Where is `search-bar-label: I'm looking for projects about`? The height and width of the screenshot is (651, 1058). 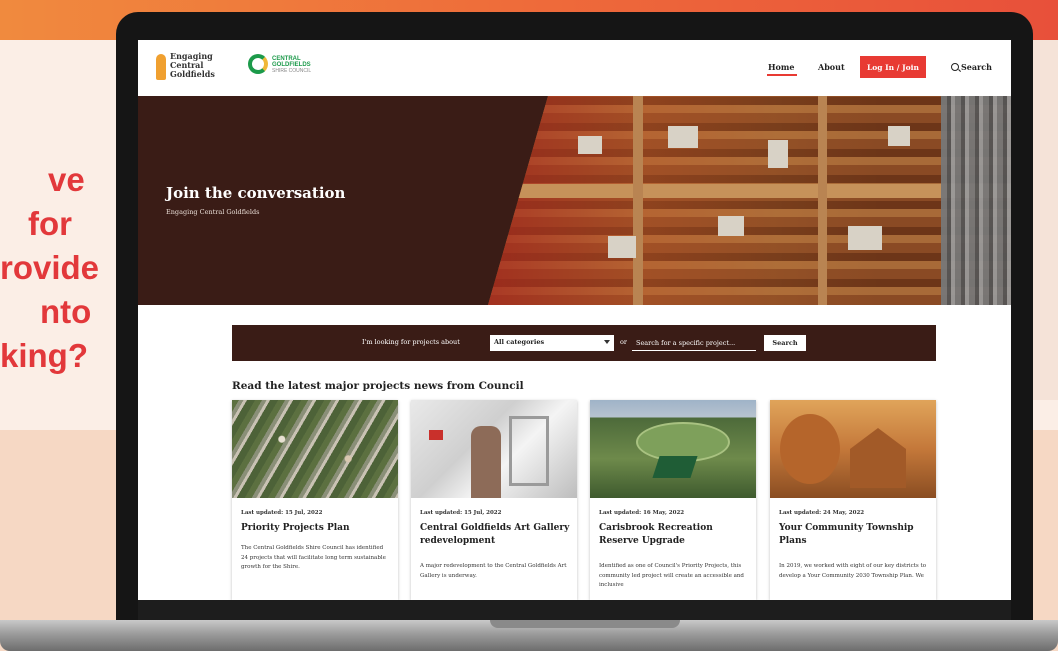
search-bar-label: I'm looking for projects about is located at coordinates (411, 342).